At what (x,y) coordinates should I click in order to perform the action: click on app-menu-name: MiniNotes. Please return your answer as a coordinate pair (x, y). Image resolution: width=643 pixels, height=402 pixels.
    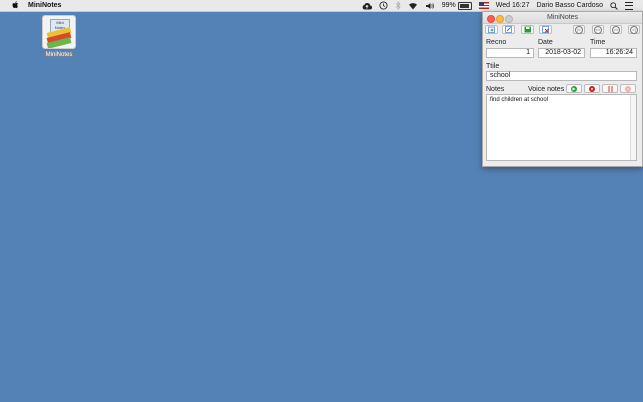
    Looking at the image, I should click on (44, 5).